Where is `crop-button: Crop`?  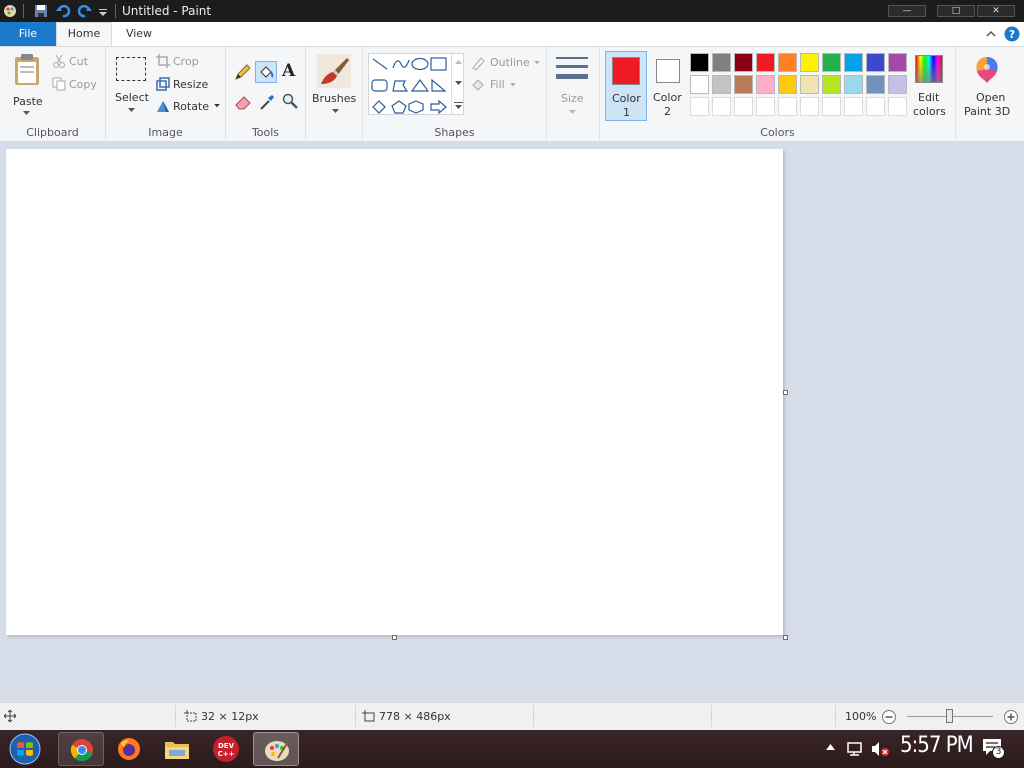
crop-button: Crop is located at coordinates (186, 62).